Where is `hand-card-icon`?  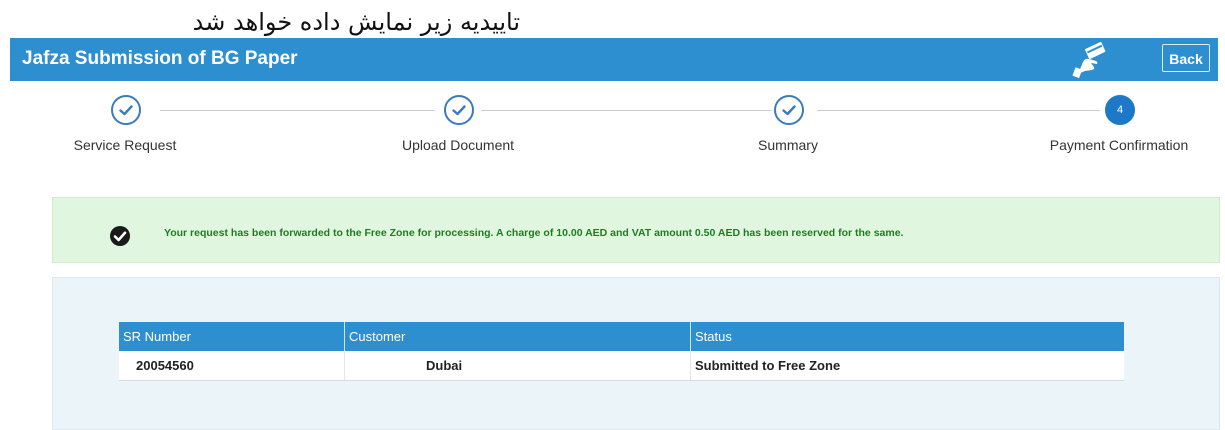
hand-card-icon is located at coordinates (1090, 60).